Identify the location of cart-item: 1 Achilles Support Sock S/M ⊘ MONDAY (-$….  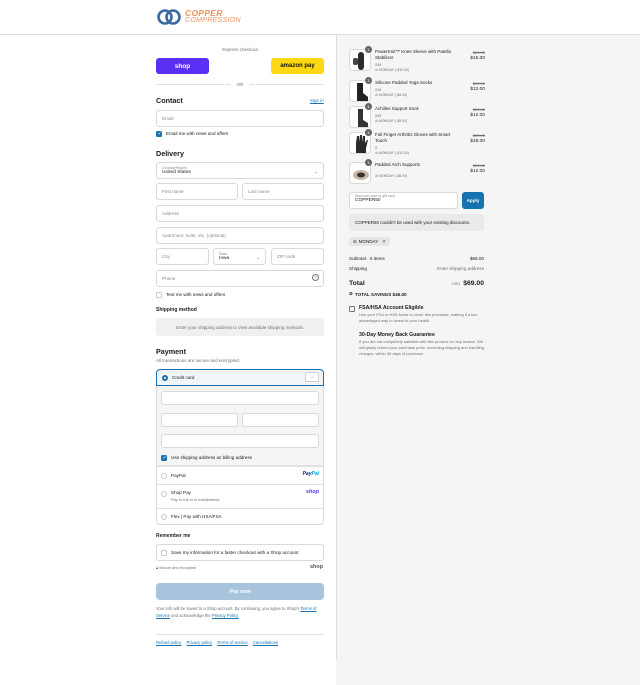
(417, 117).